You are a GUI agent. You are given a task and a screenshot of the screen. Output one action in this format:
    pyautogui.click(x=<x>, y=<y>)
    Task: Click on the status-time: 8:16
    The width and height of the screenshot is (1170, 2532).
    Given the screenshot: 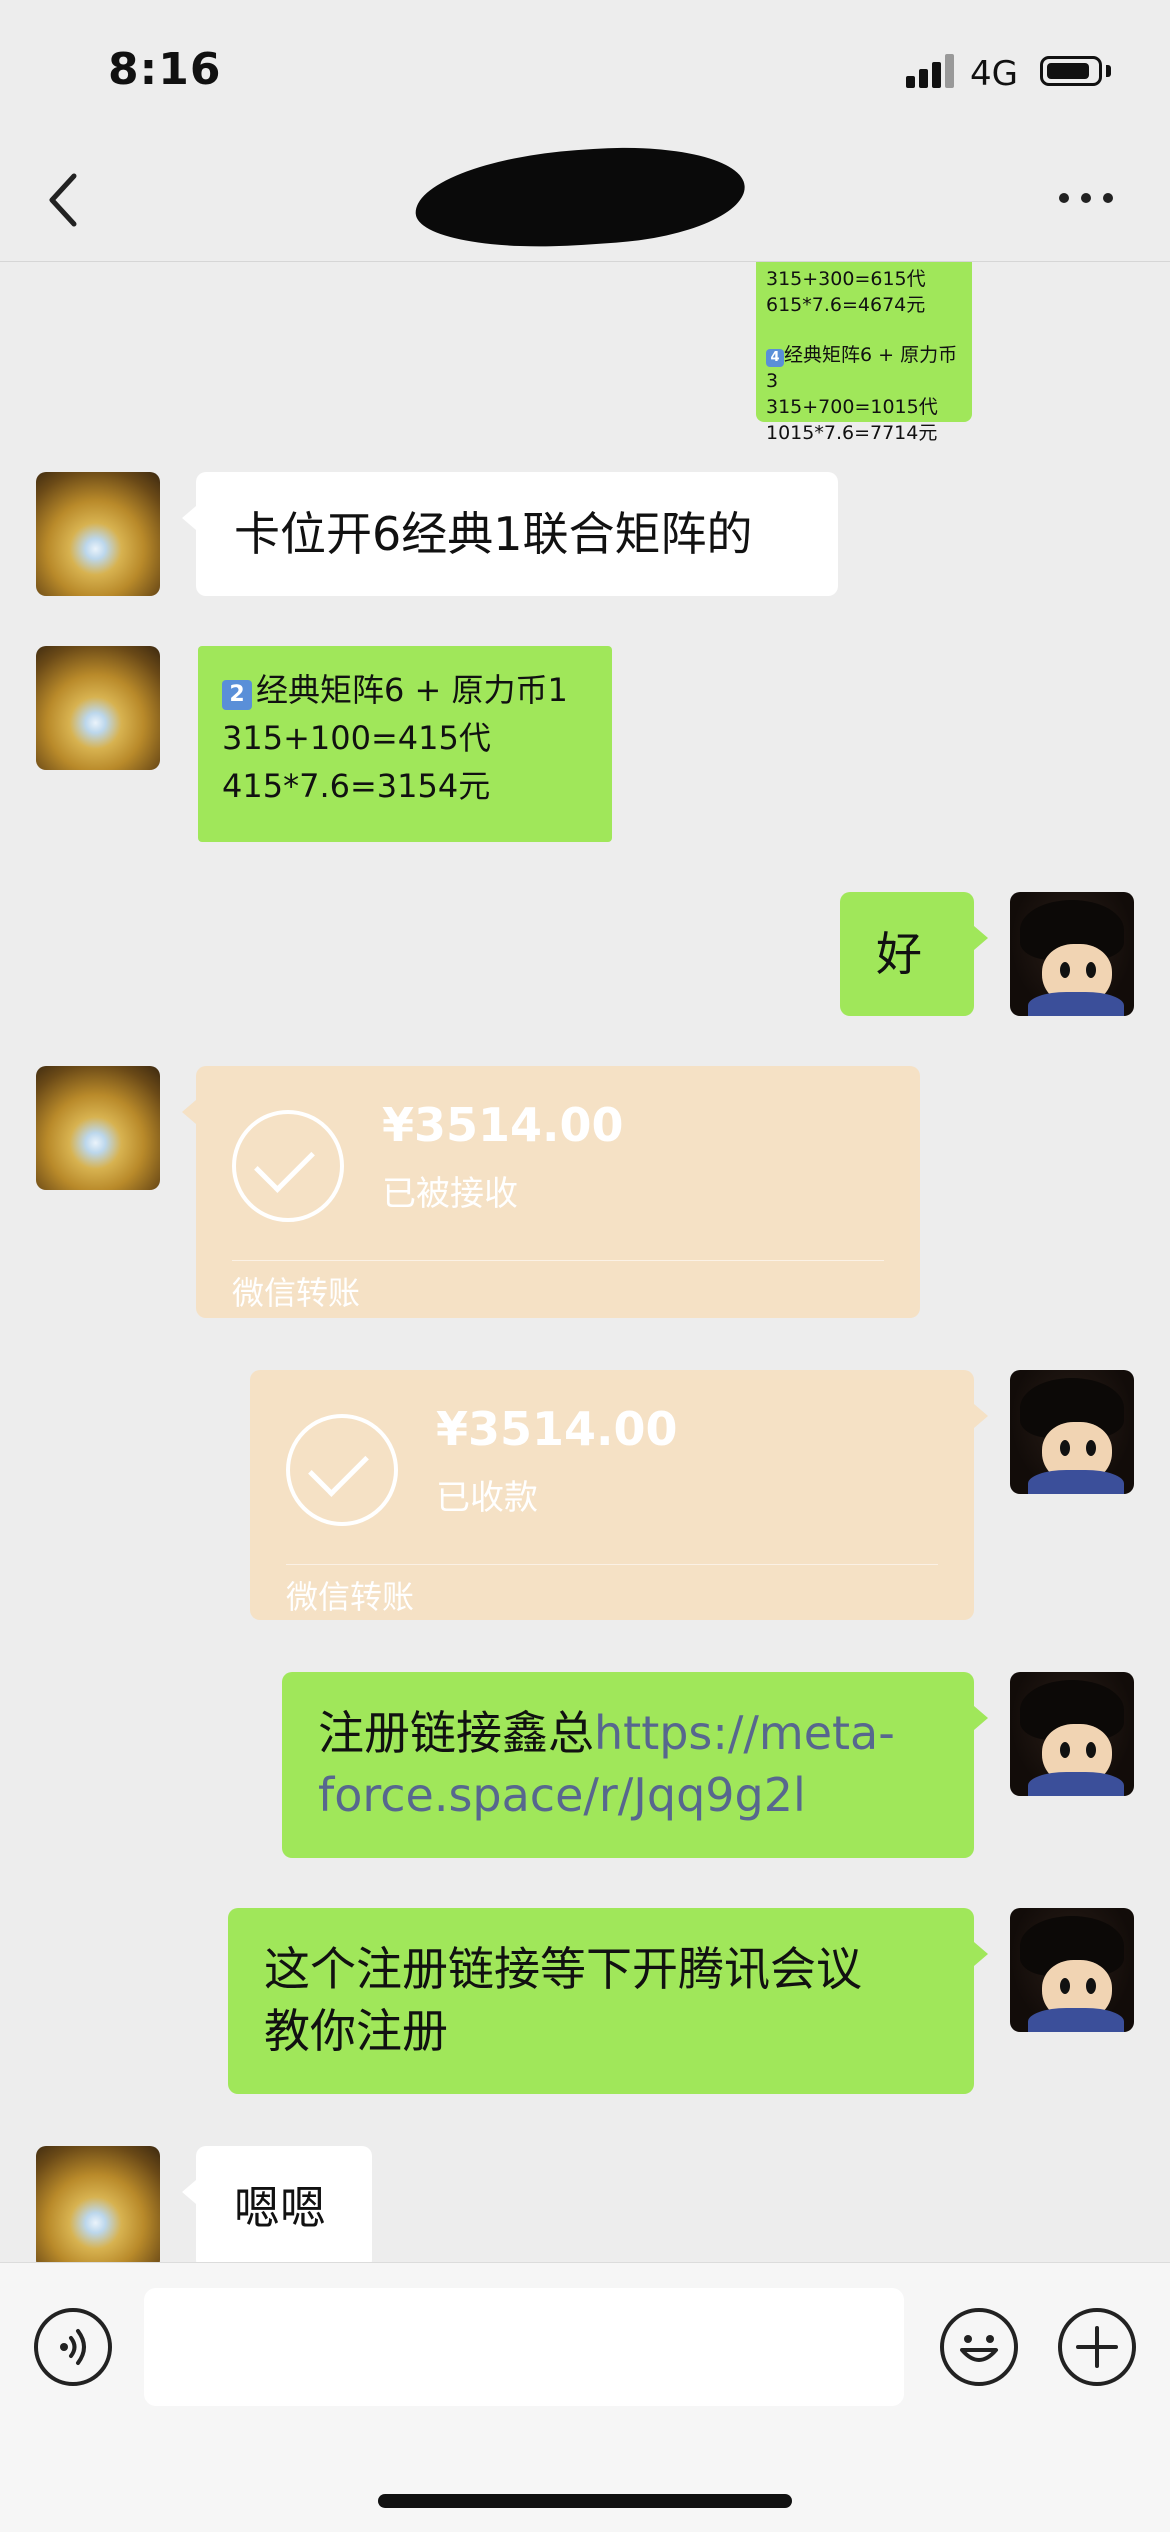 What is the action you would take?
    pyautogui.click(x=165, y=69)
    